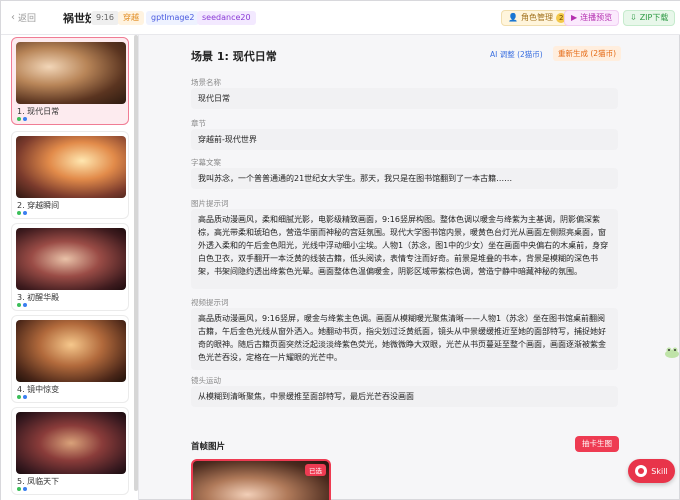  What do you see at coordinates (206, 162) in the screenshot?
I see `subtitle-label: 字幕文案` at bounding box center [206, 162].